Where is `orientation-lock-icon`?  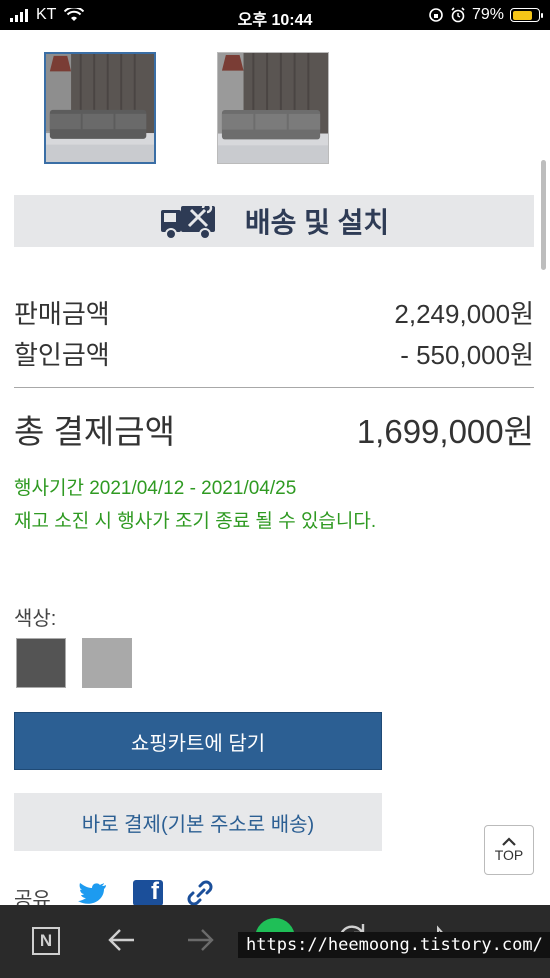
orientation-lock-icon is located at coordinates (436, 15).